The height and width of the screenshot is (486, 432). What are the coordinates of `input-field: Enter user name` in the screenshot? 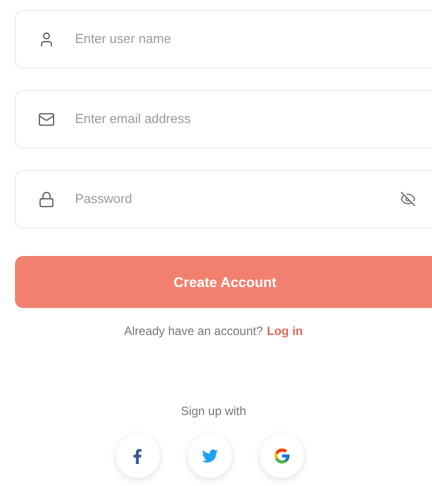 It's located at (245, 39).